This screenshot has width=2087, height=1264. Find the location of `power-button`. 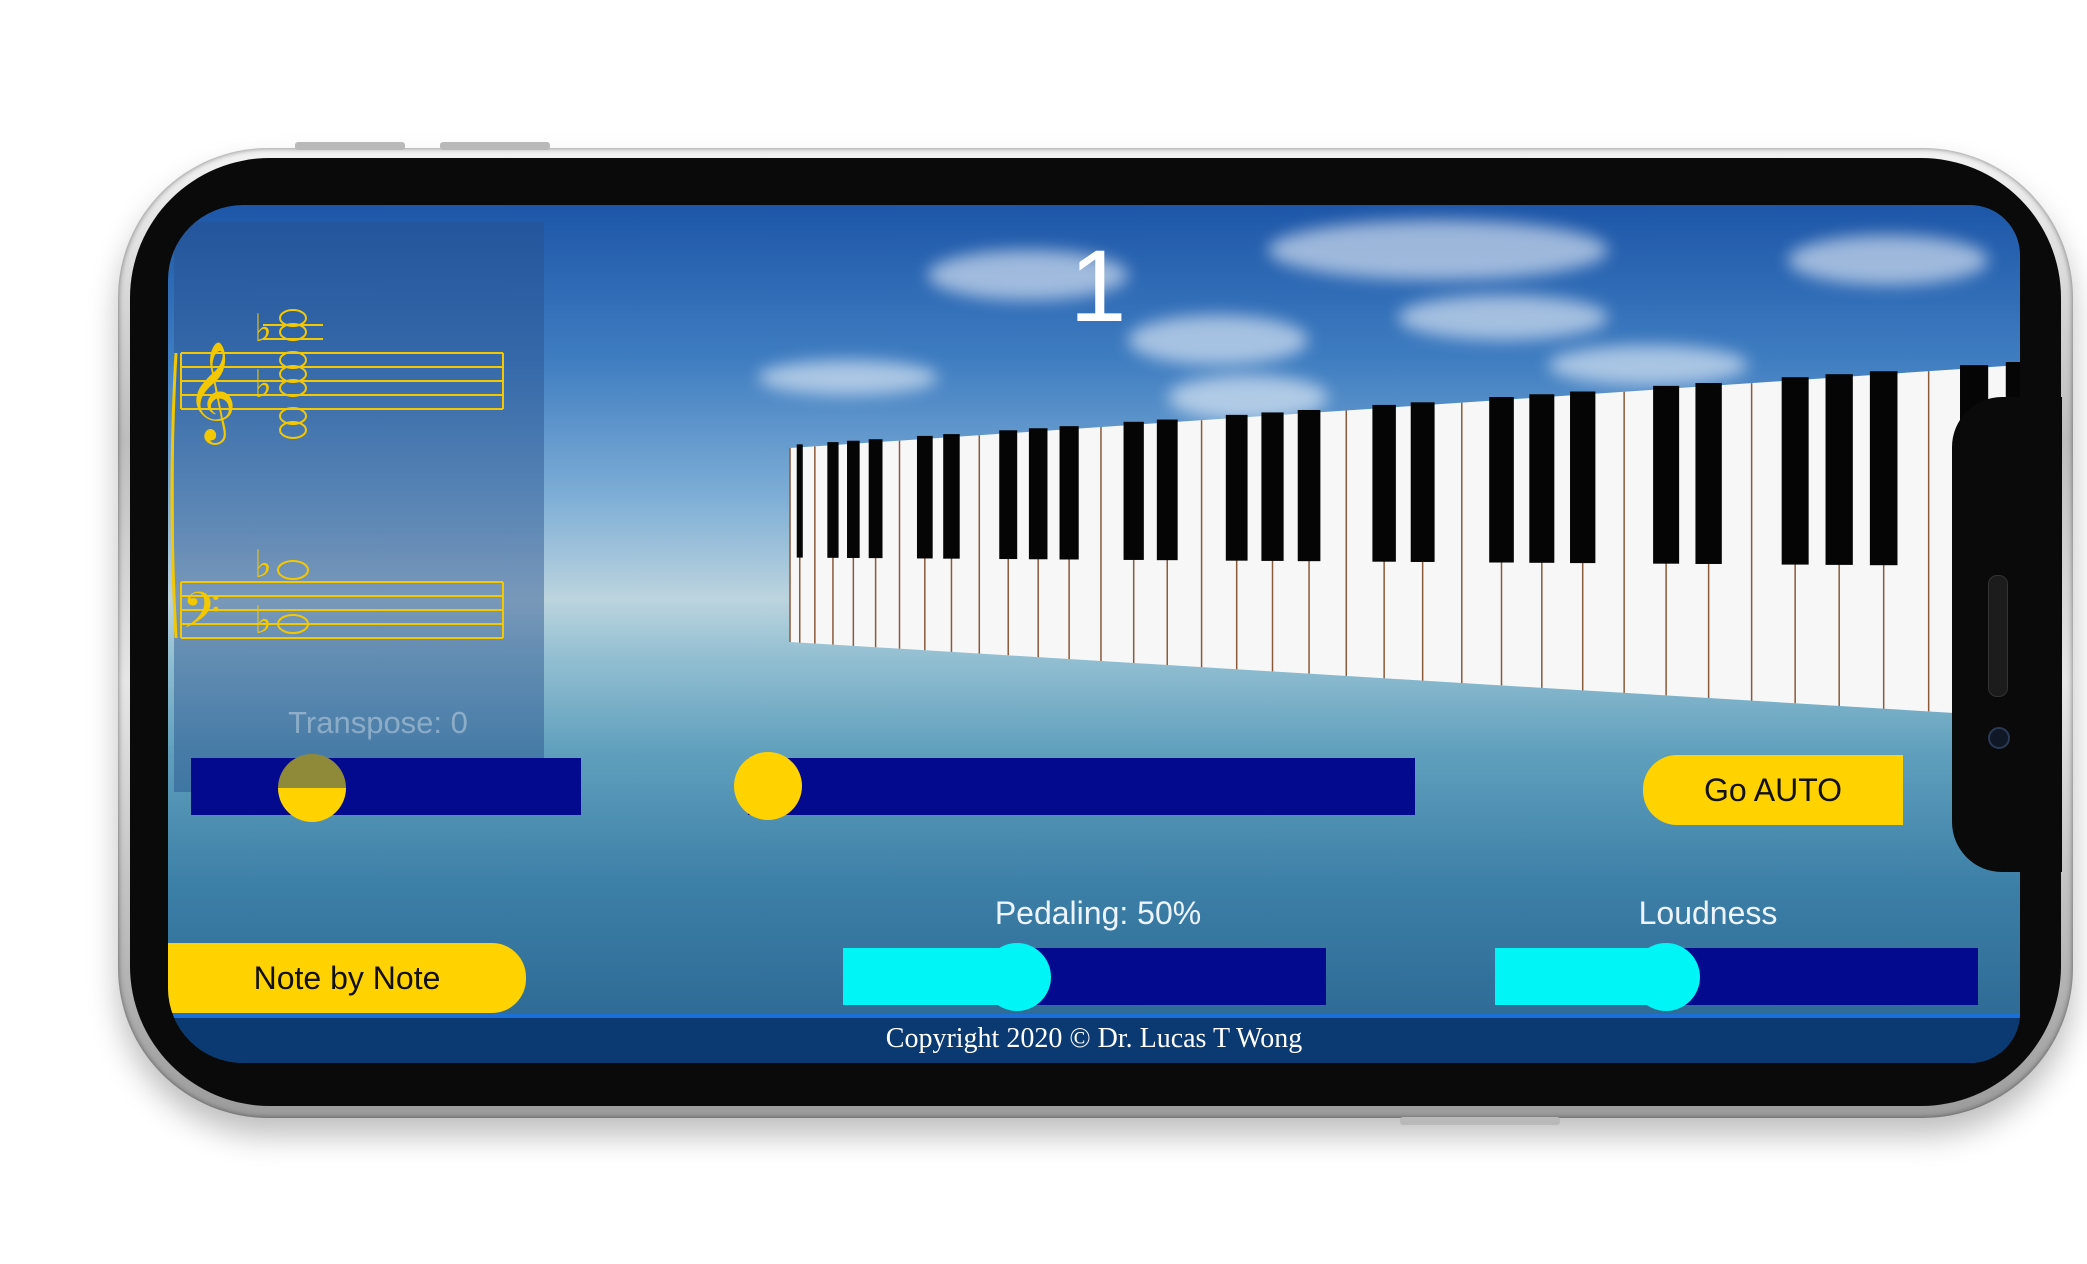

power-button is located at coordinates (1480, 1121).